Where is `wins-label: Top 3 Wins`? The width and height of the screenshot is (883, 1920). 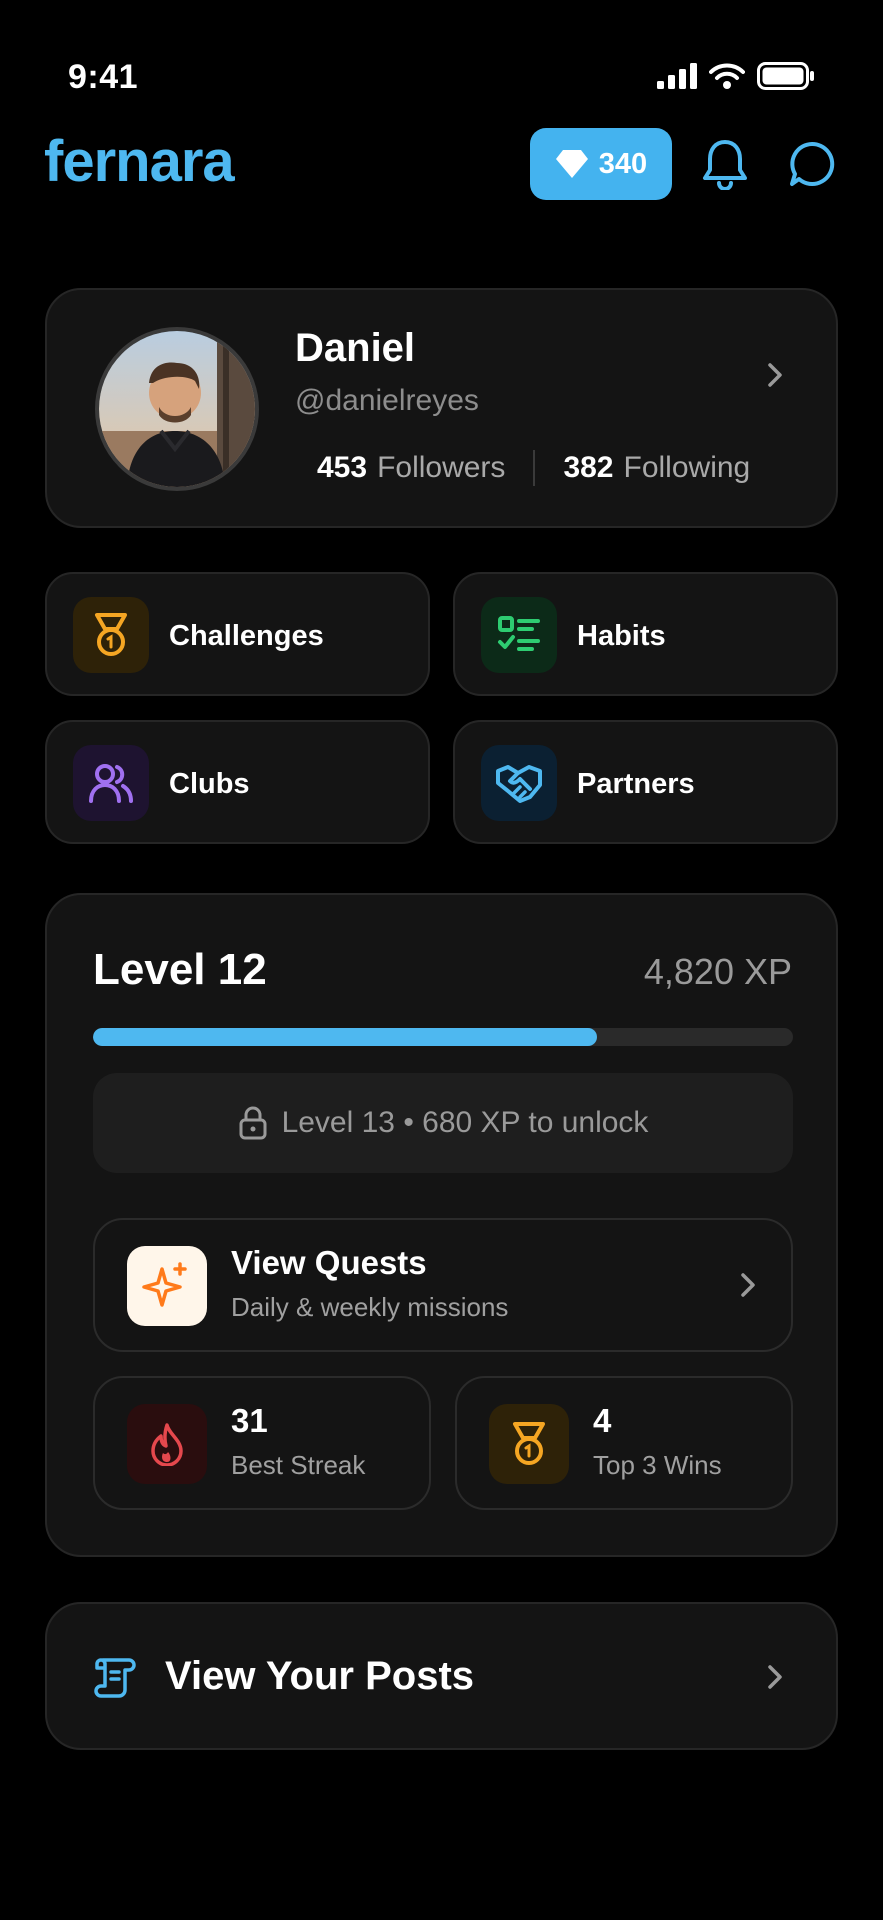
wins-label: Top 3 Wins is located at coordinates (657, 1465).